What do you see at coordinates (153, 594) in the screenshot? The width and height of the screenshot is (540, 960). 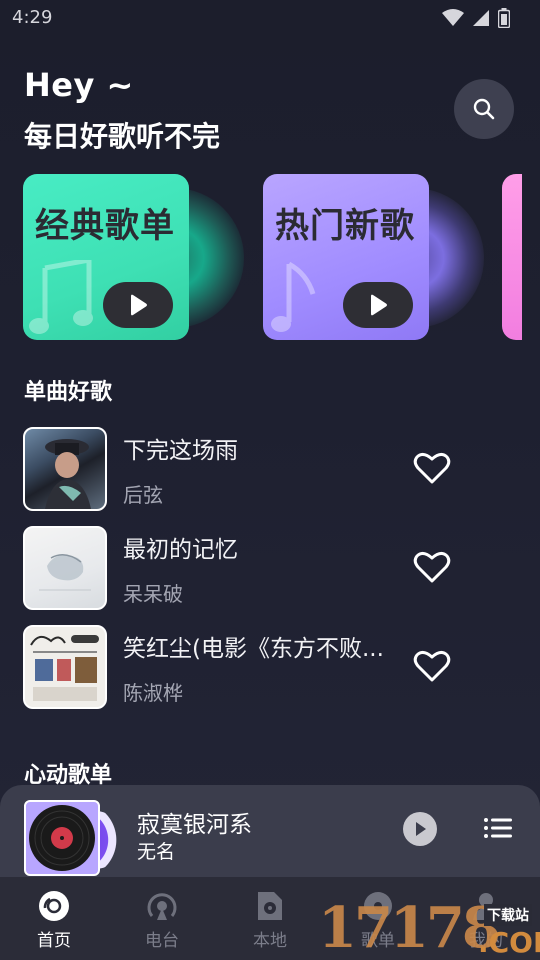 I see `song-artist: 呆呆破` at bounding box center [153, 594].